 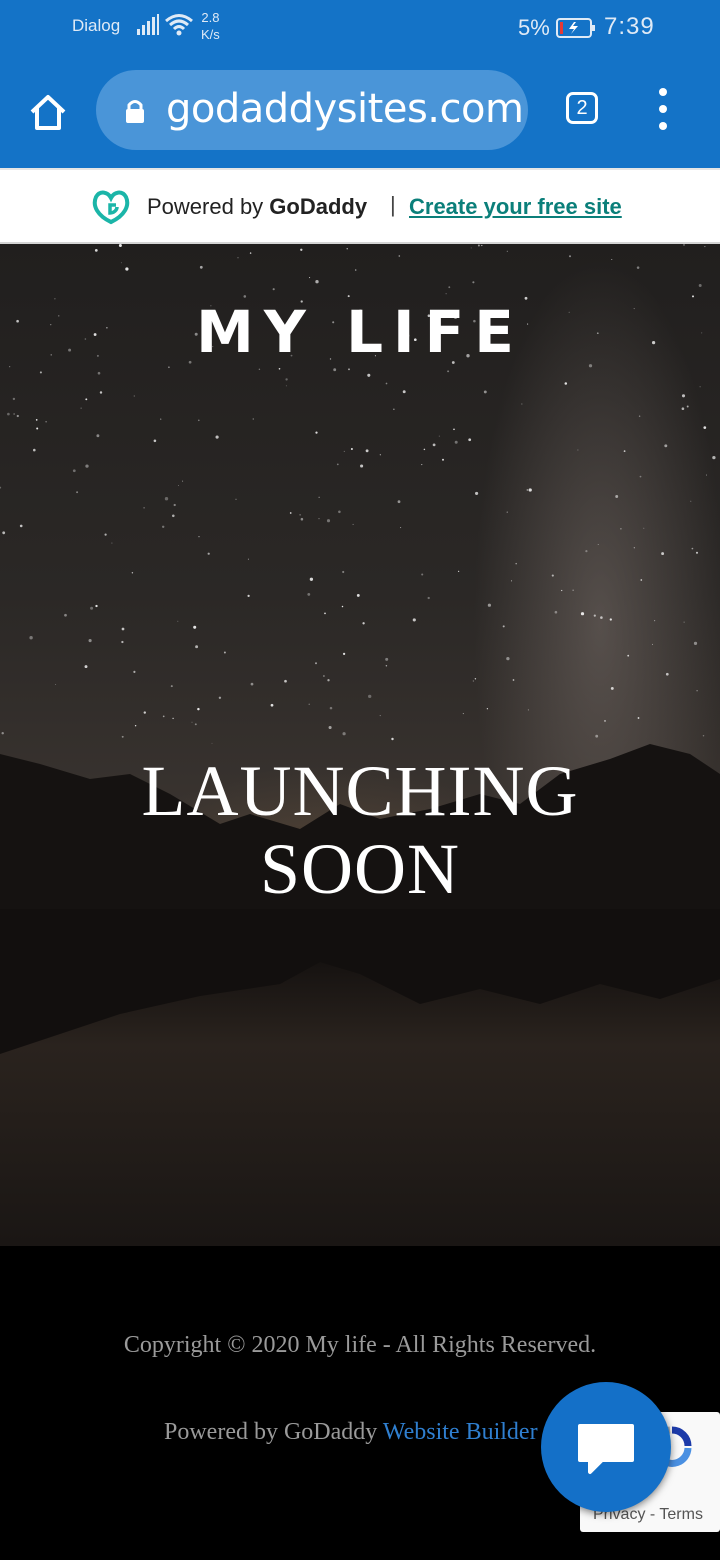 I want to click on chat-button, so click(x=606, y=1447).